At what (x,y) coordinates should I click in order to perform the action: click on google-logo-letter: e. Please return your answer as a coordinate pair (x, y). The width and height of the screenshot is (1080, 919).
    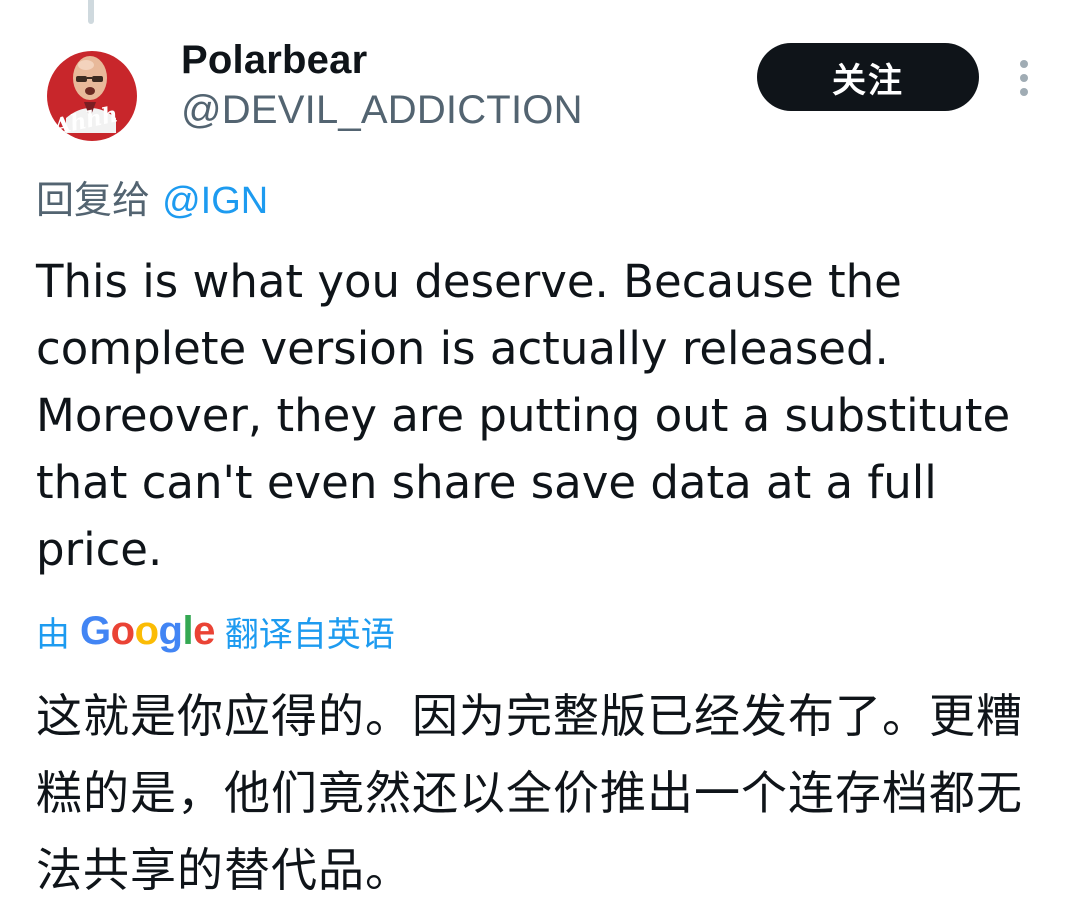
    Looking at the image, I should click on (204, 630).